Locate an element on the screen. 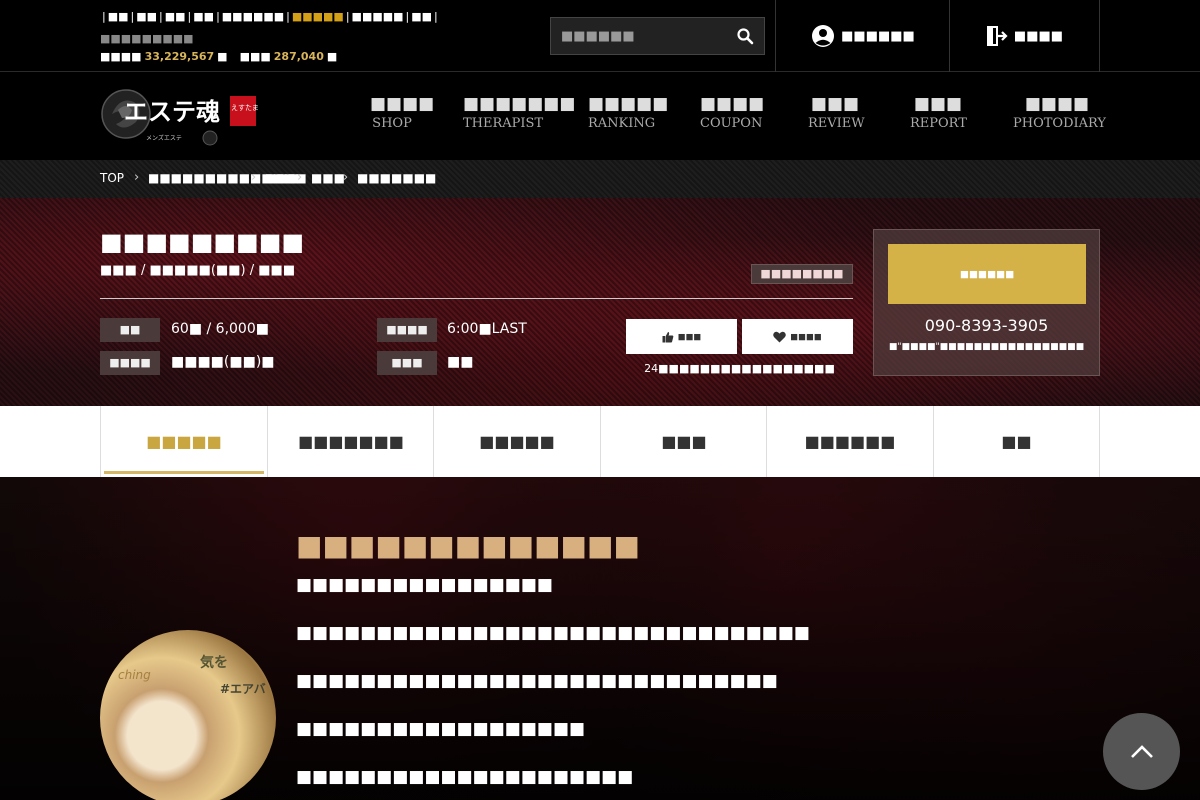  content-line: ■■■■■■■■■■■■■■■■■■■■■■■■■■■■■■ is located at coordinates (537, 681).